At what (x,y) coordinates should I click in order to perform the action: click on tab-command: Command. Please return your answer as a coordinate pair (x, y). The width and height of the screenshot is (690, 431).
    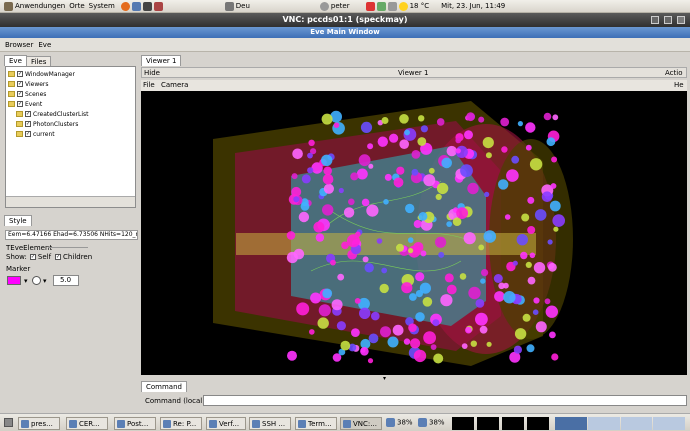
    Looking at the image, I should click on (164, 386).